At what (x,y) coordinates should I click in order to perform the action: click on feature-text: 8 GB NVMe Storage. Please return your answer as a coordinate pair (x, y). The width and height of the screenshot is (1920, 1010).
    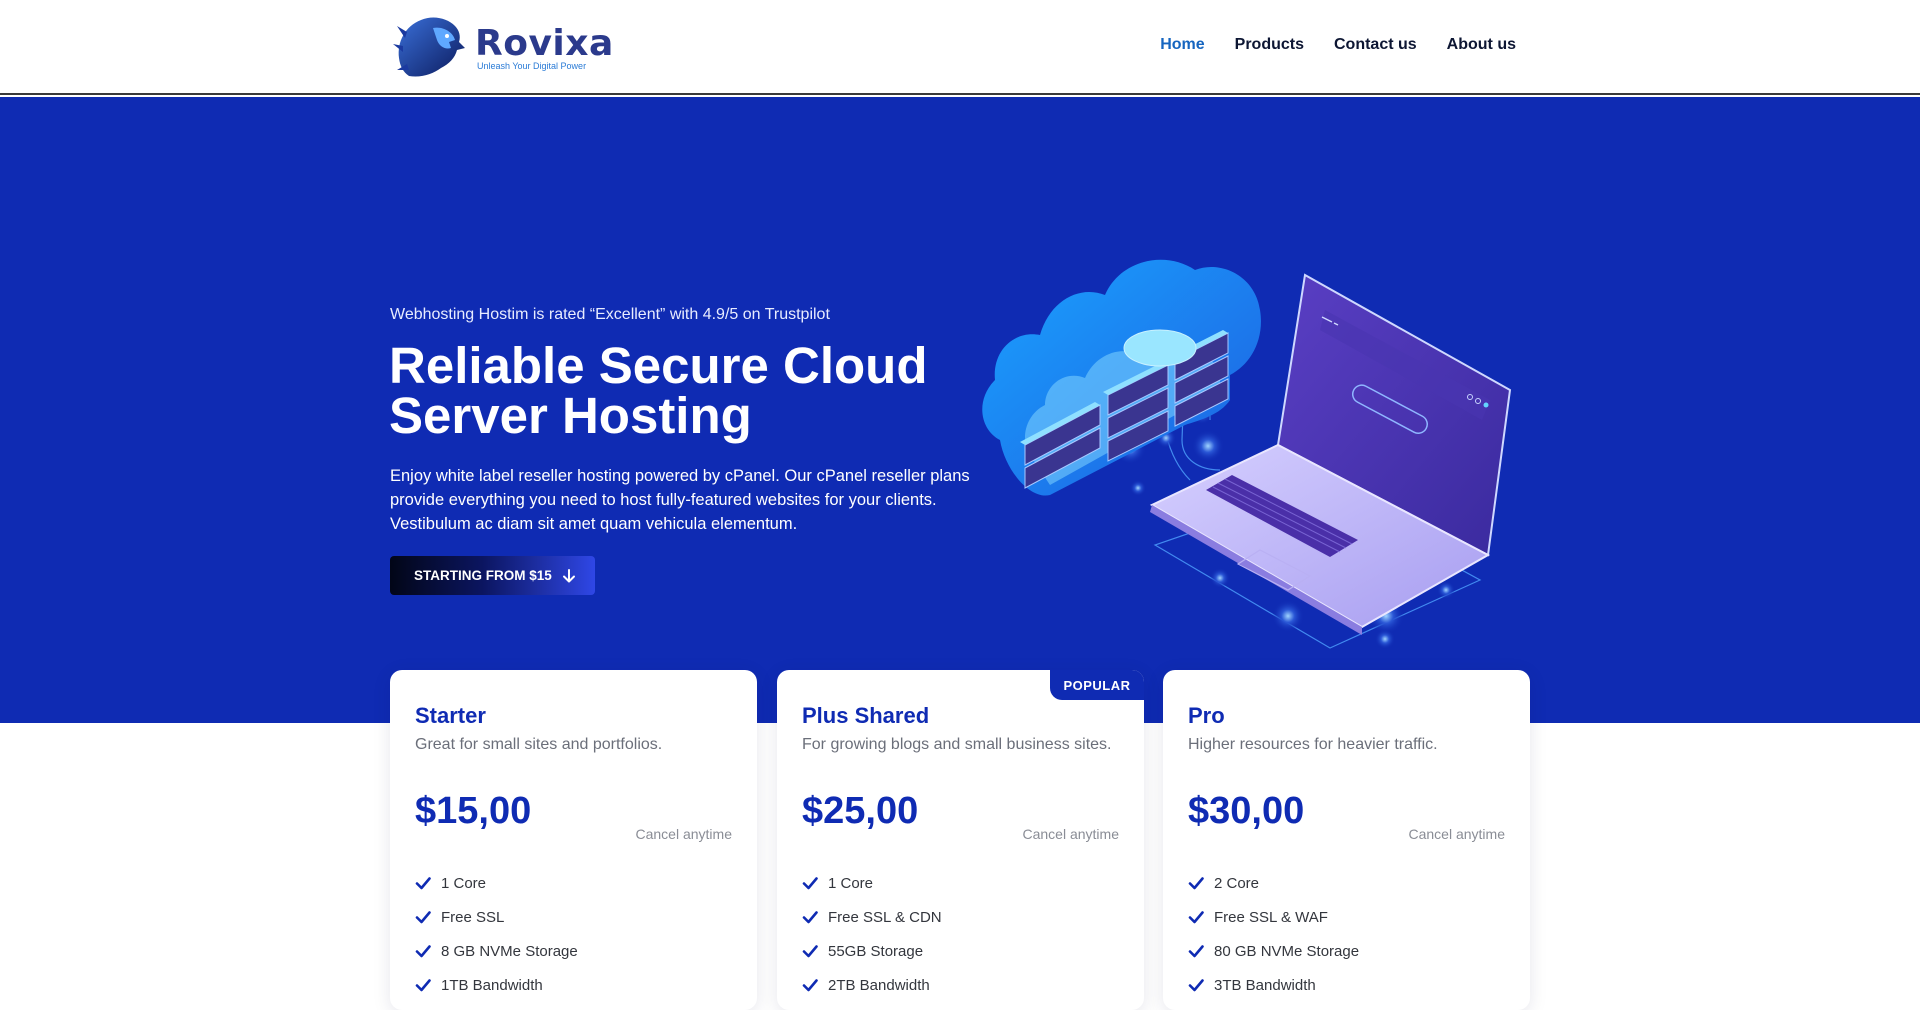
    Looking at the image, I should click on (509, 951).